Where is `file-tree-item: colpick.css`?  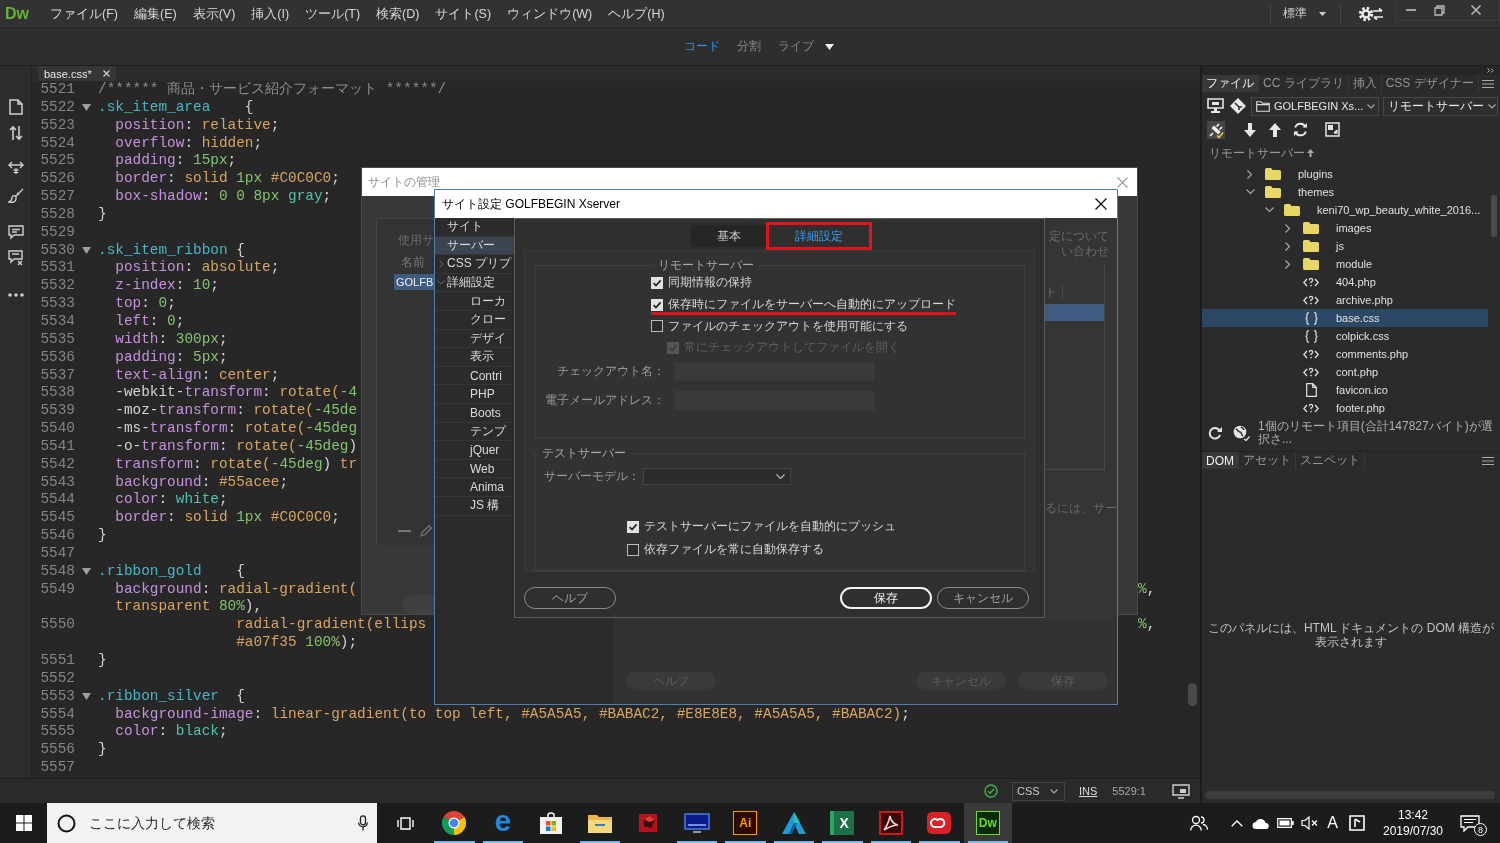 file-tree-item: colpick.css is located at coordinates (1345, 336).